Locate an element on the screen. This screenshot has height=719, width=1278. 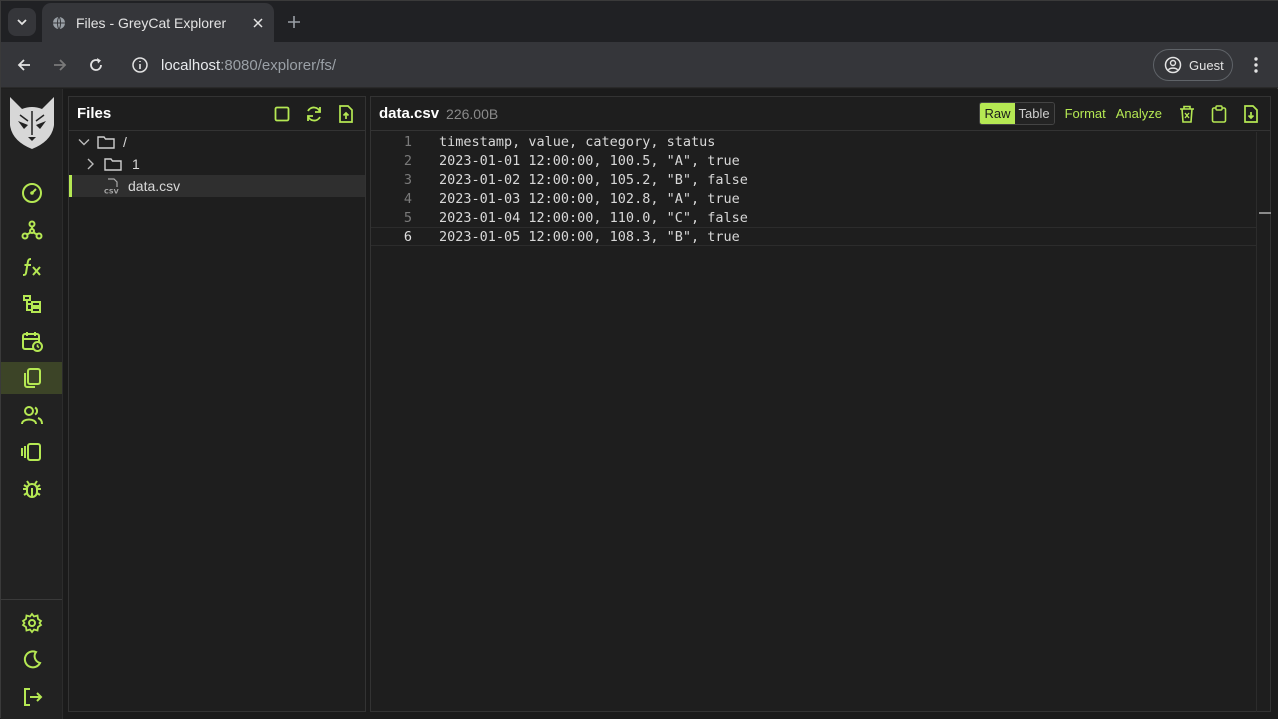
code-line: 1 timestamp, value, category, status is located at coordinates (814, 141).